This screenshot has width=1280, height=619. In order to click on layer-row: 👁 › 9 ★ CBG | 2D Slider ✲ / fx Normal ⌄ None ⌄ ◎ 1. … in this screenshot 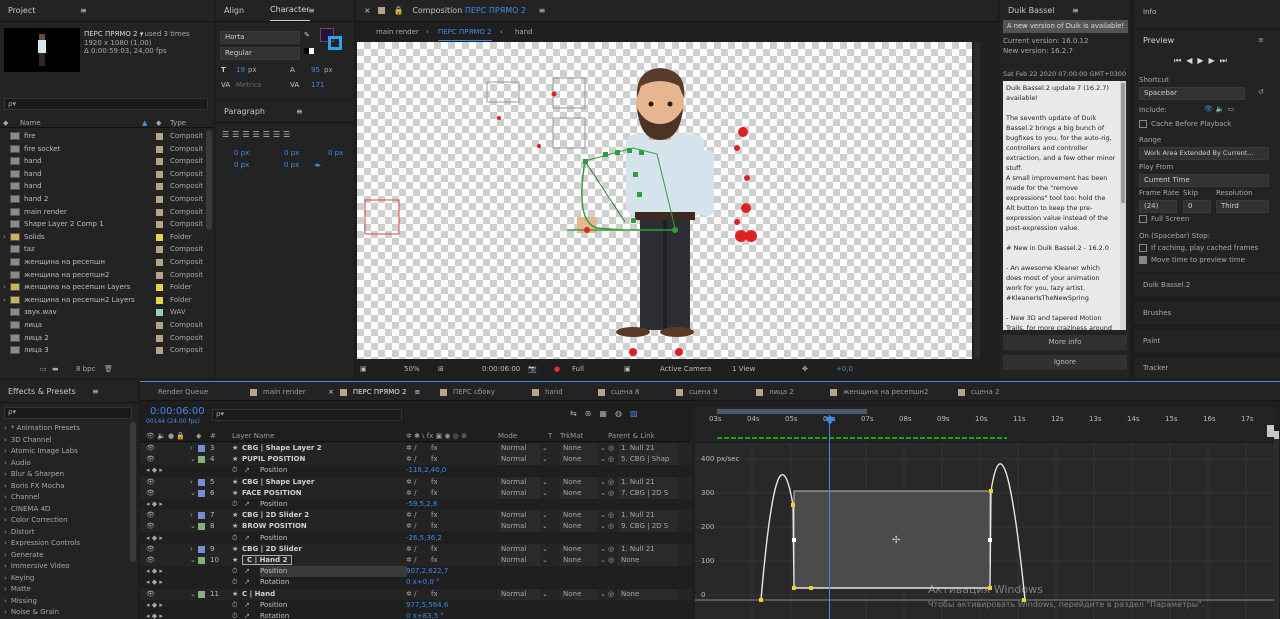, I will do `click(416, 549)`.